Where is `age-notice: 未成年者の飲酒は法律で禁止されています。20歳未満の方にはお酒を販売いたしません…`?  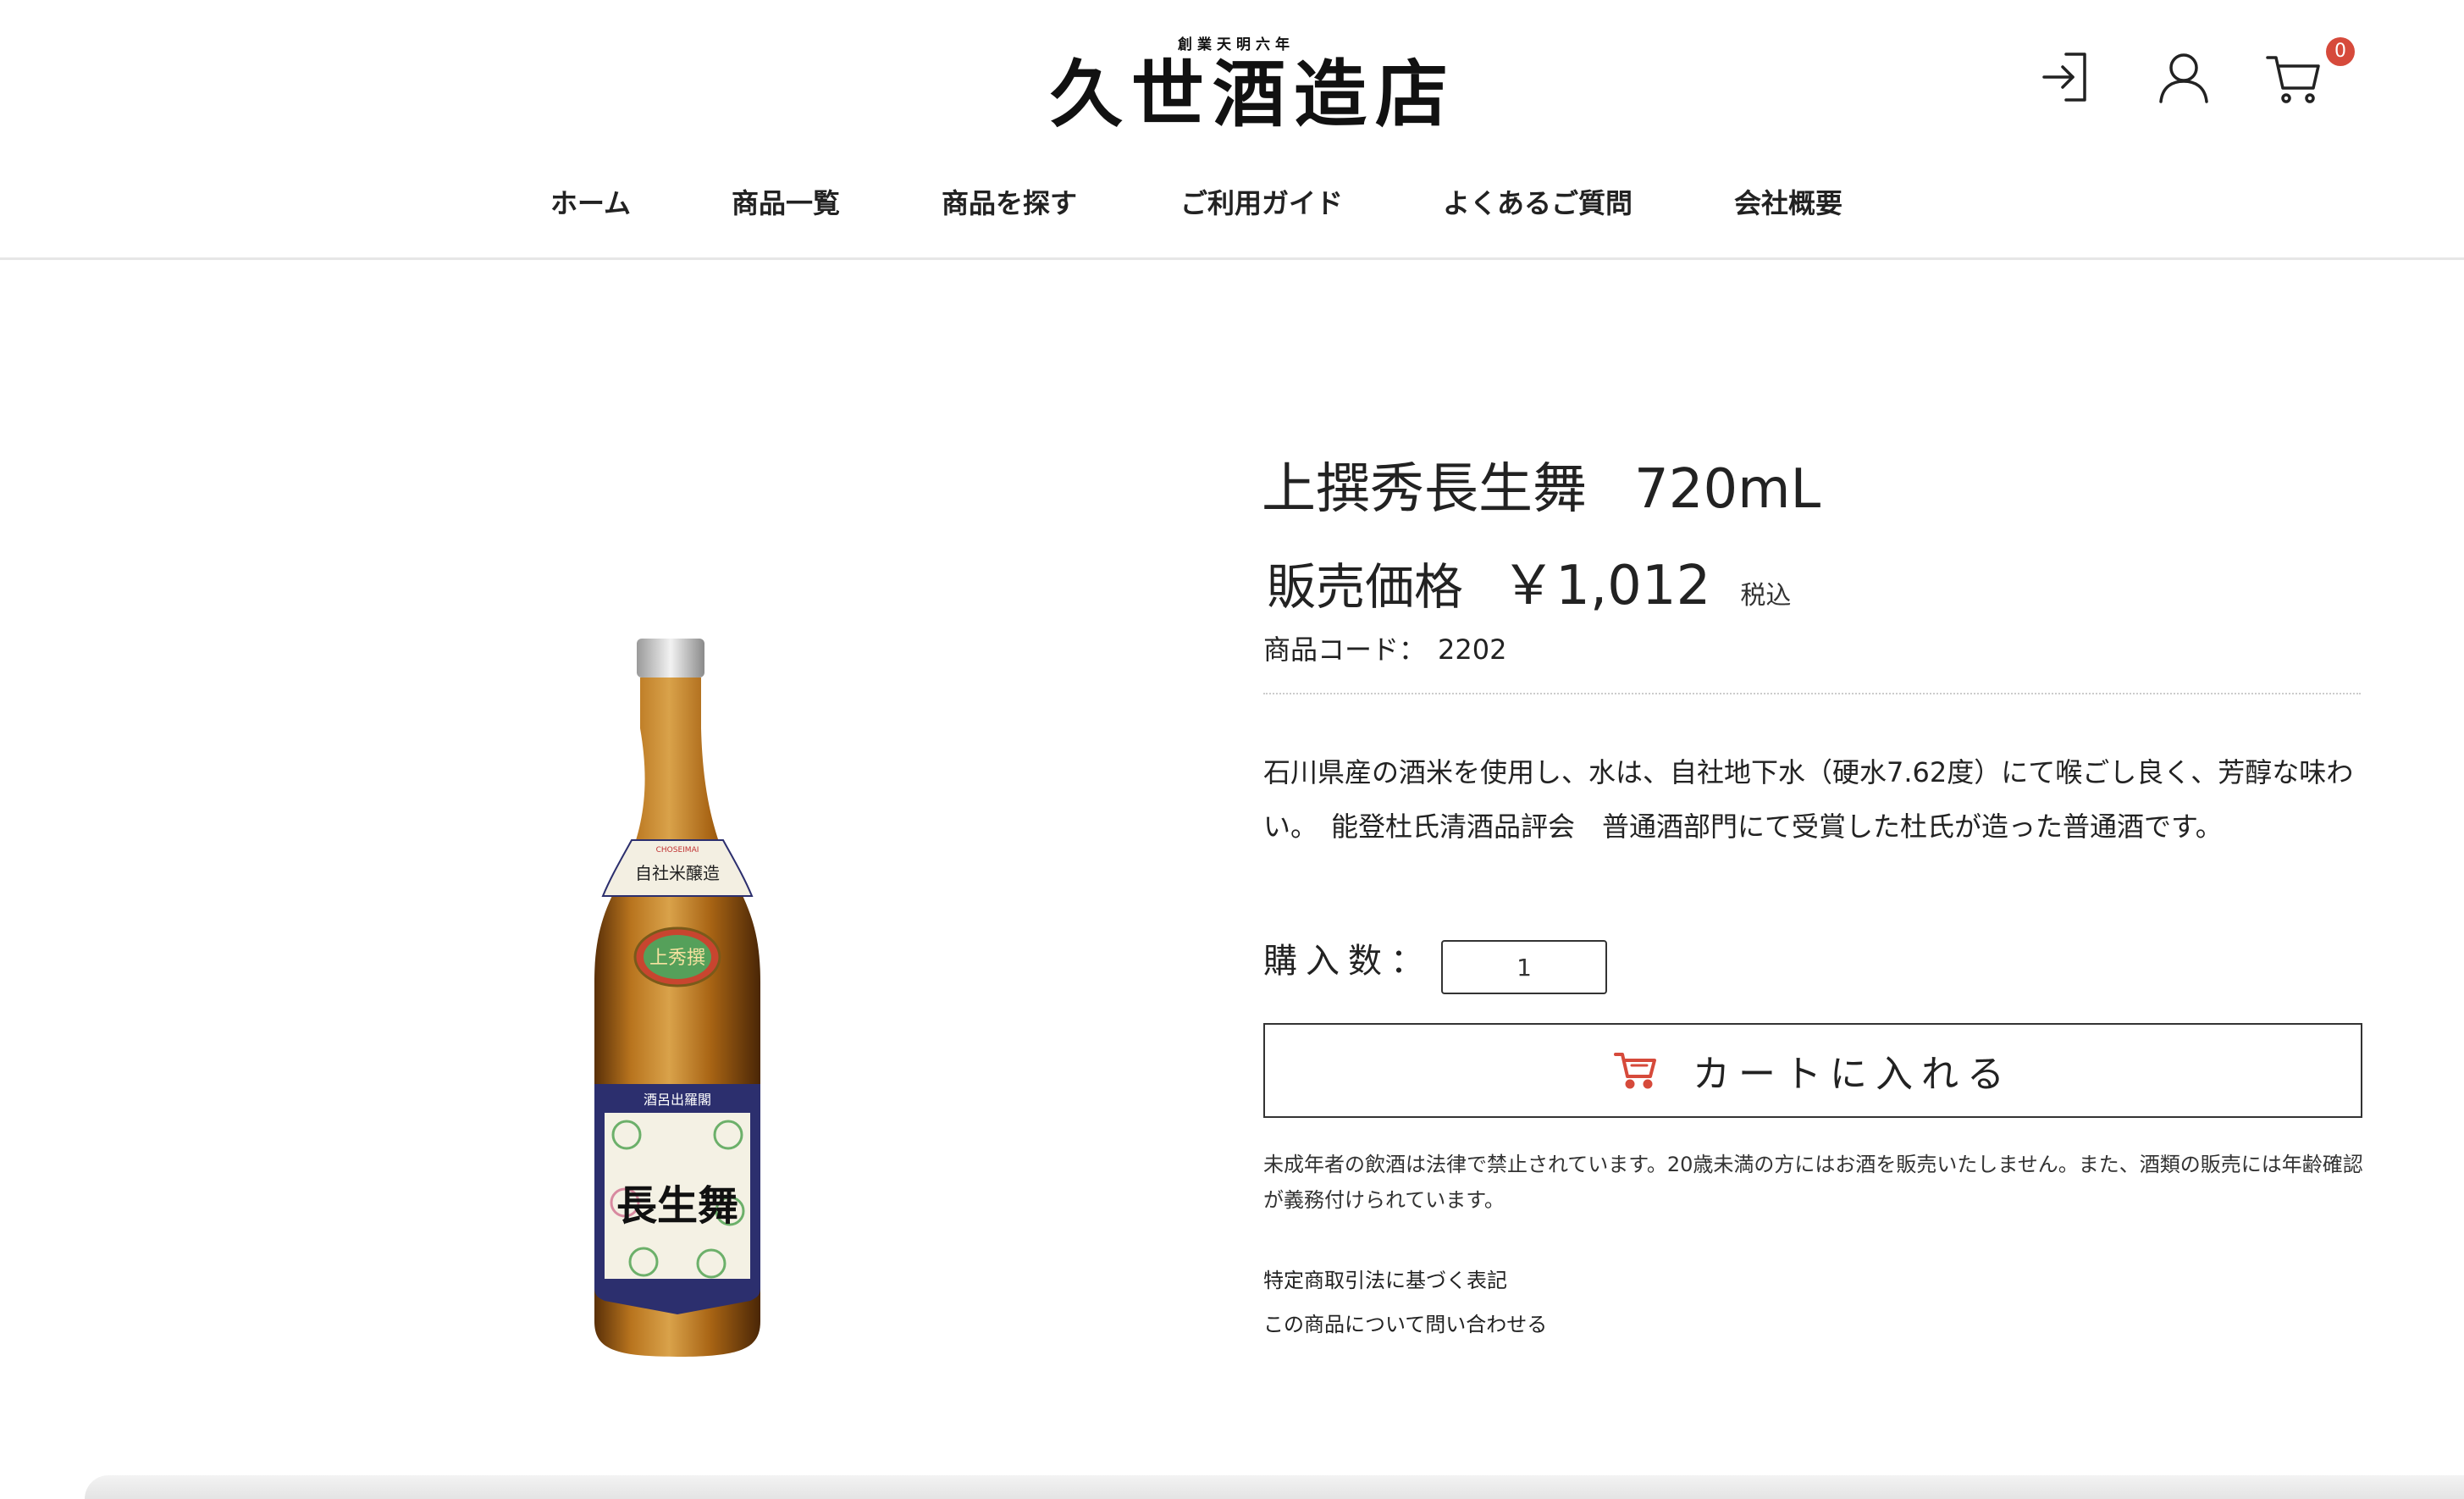
age-notice: 未成年者の飲酒は法律で禁止されています。20歳未満の方にはお酒を販売いたしません… is located at coordinates (1813, 1183).